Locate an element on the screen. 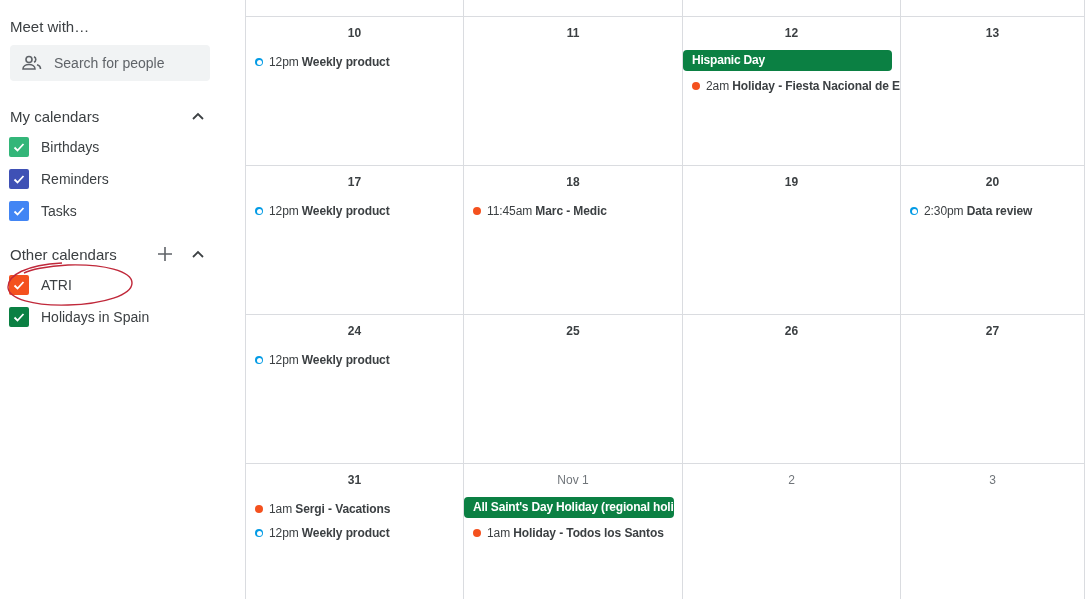 This screenshot has height=599, width=1085. date-label: 13 is located at coordinates (992, 35).